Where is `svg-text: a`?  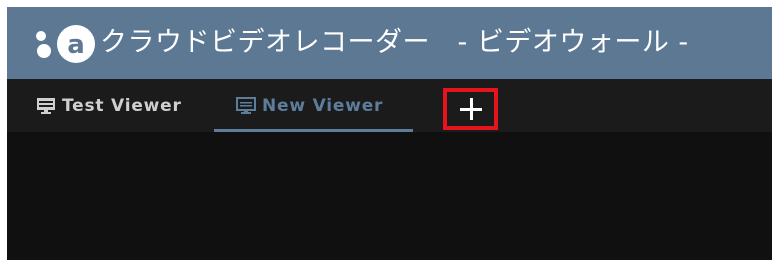
svg-text: a is located at coordinates (76, 45).